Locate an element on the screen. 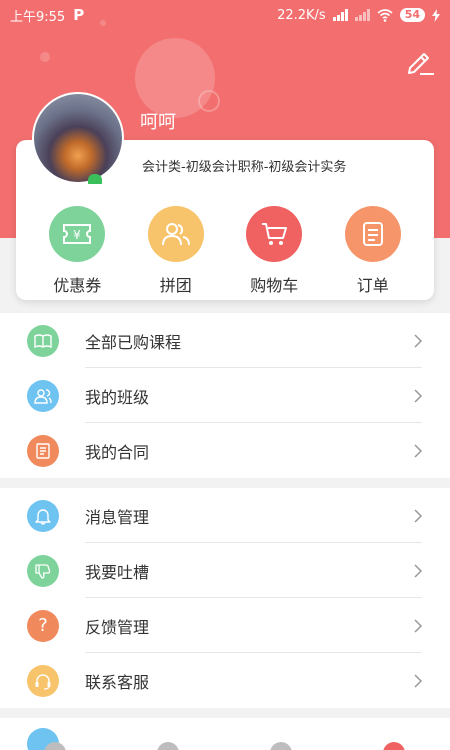  status-bar: 上午9:55 P 22.2K/s 54 is located at coordinates (225, 15).